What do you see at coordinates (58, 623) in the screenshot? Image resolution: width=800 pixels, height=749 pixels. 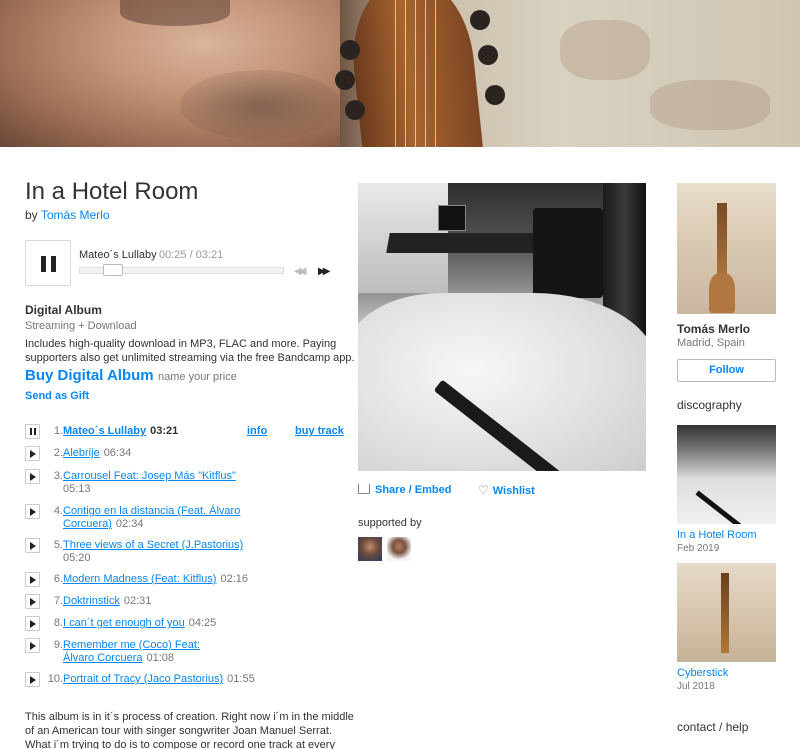 I see `track-number: 8.` at bounding box center [58, 623].